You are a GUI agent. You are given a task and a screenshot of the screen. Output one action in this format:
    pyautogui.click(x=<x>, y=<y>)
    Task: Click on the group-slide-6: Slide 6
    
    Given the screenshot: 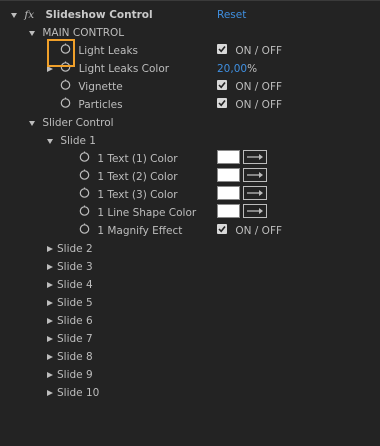 What is the action you would take?
    pyautogui.click(x=190, y=321)
    